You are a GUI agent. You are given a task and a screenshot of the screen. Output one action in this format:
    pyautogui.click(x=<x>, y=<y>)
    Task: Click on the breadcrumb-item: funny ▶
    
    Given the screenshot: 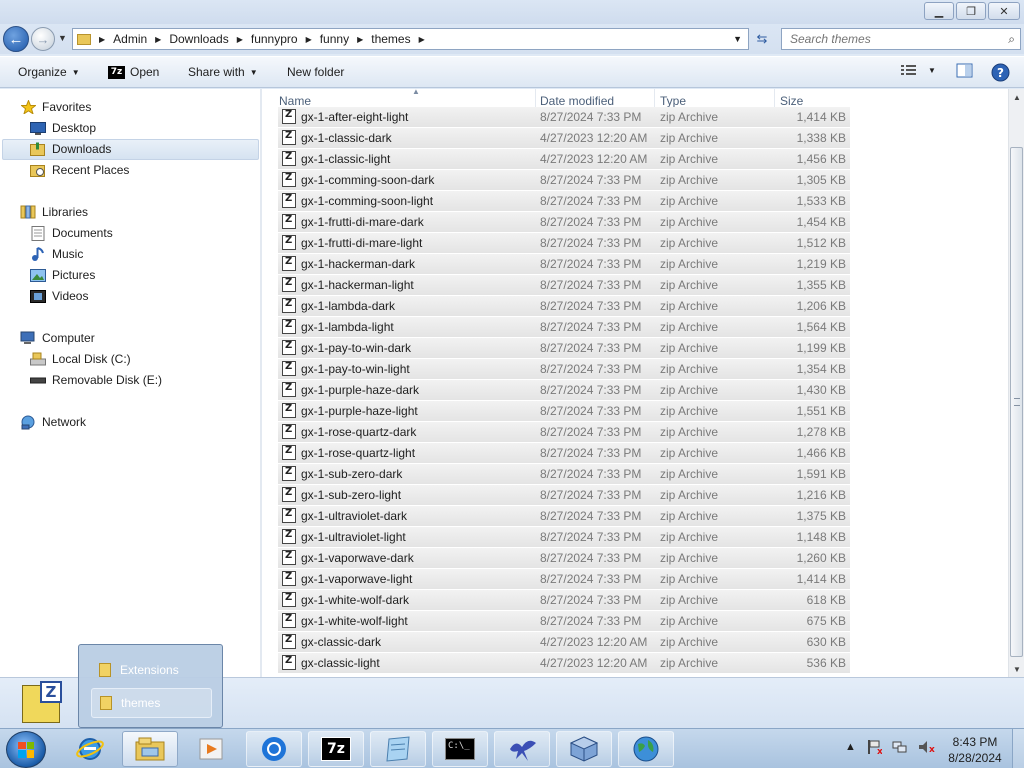 What is the action you would take?
    pyautogui.click(x=346, y=39)
    